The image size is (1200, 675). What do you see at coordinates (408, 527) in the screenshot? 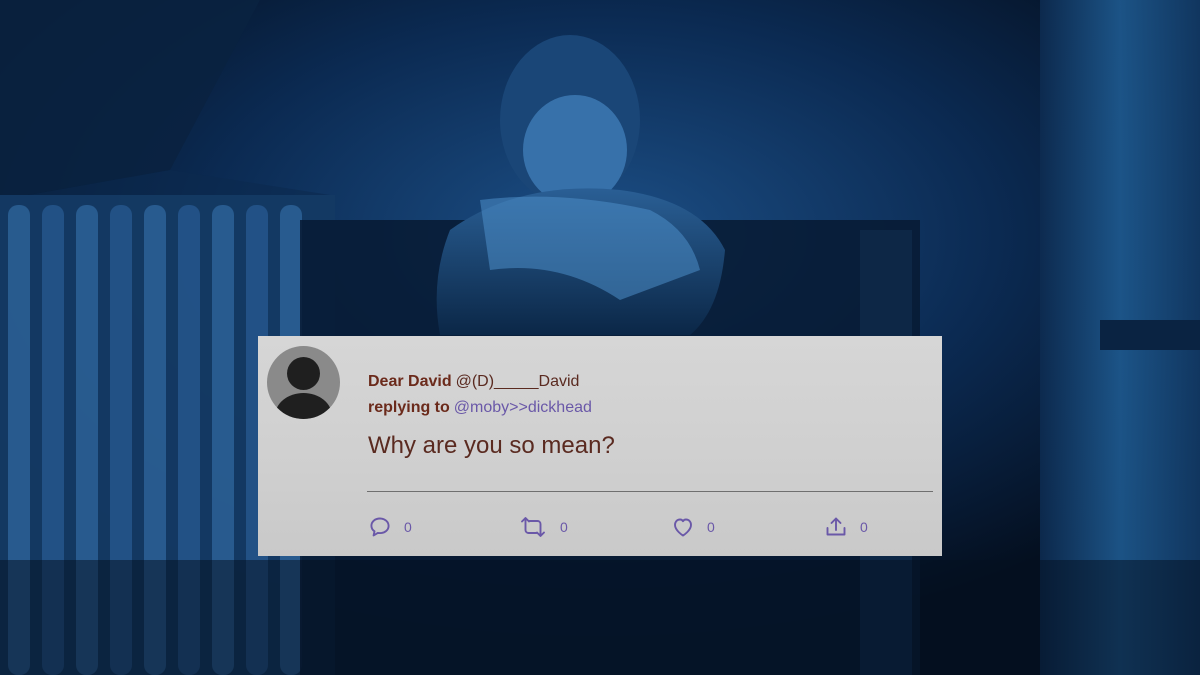
I see `reply-count: 0` at bounding box center [408, 527].